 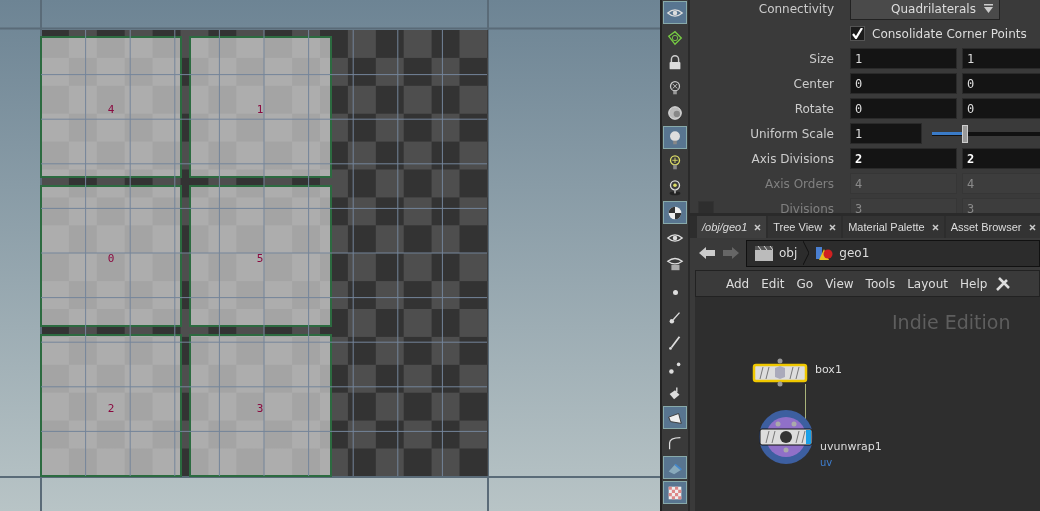 What do you see at coordinates (949, 33) in the screenshot?
I see `checkbox-label: Consolidate Corner Points` at bounding box center [949, 33].